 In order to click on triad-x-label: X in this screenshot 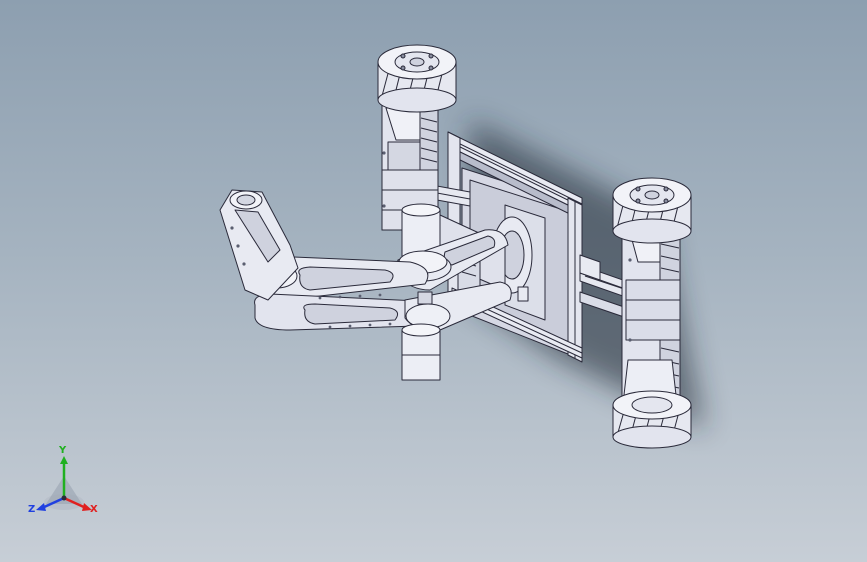, I will do `click(94, 509)`.